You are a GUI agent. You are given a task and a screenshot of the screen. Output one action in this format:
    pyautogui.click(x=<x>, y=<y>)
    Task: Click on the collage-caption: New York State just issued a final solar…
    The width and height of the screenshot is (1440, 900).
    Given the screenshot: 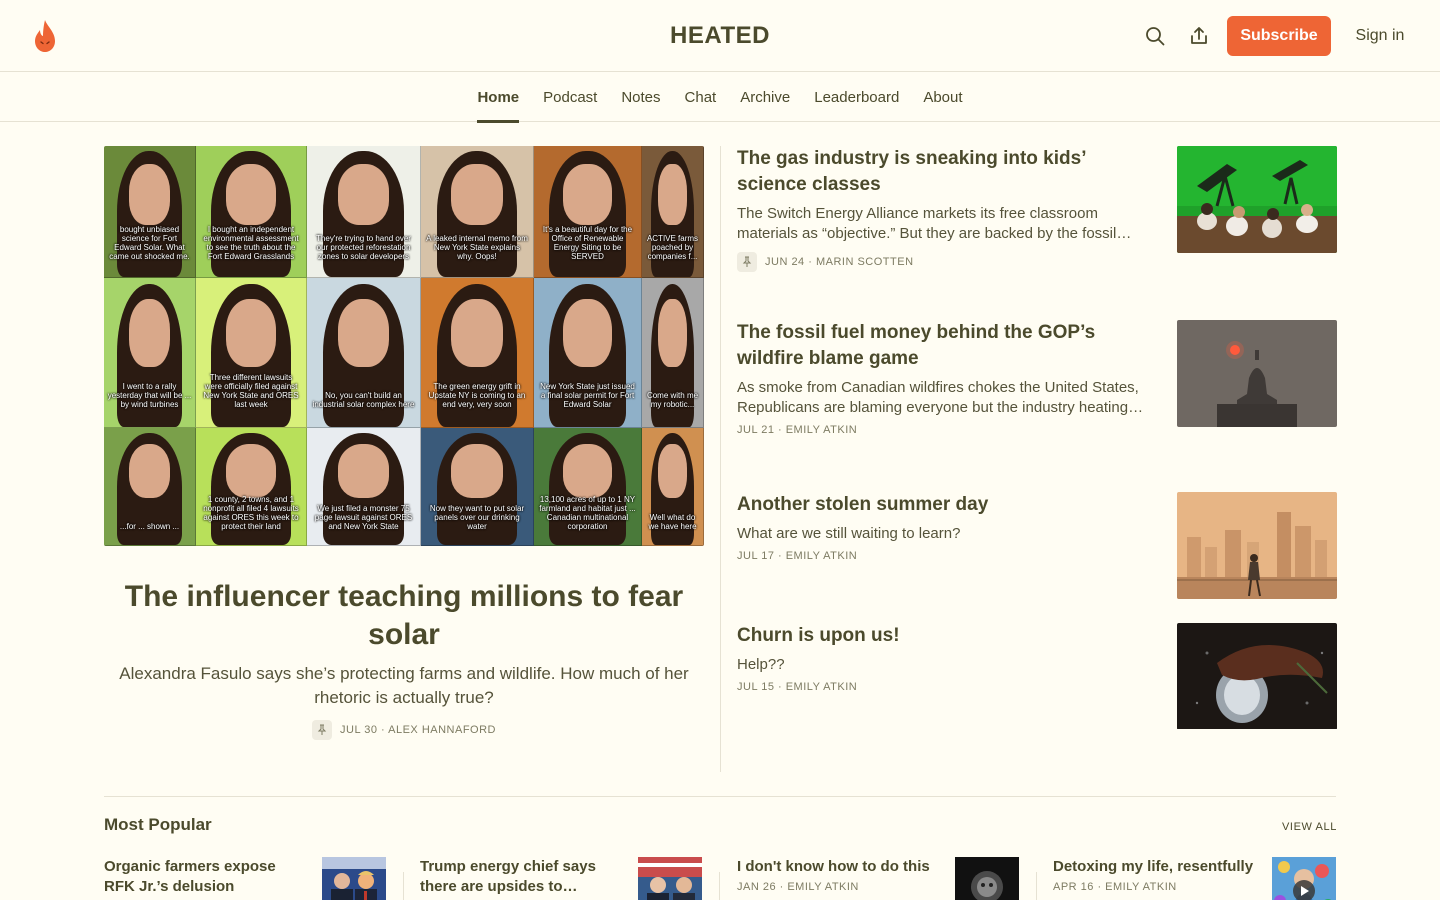 What is the action you would take?
    pyautogui.click(x=587, y=396)
    